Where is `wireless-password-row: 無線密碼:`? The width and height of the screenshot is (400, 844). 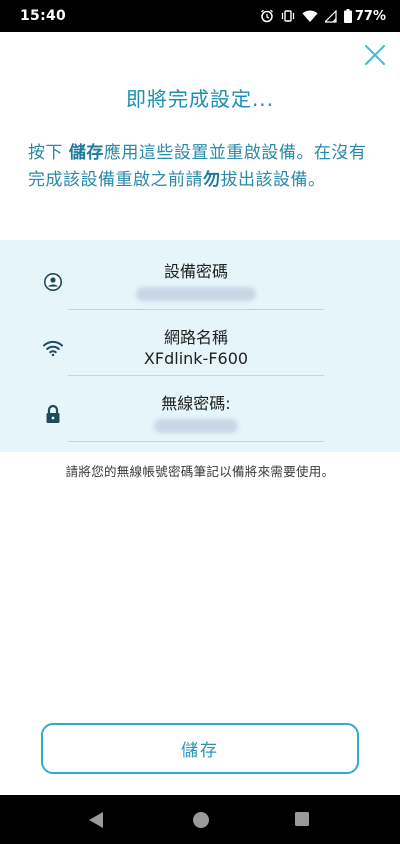 wireless-password-row: 無線密碼: is located at coordinates (200, 409).